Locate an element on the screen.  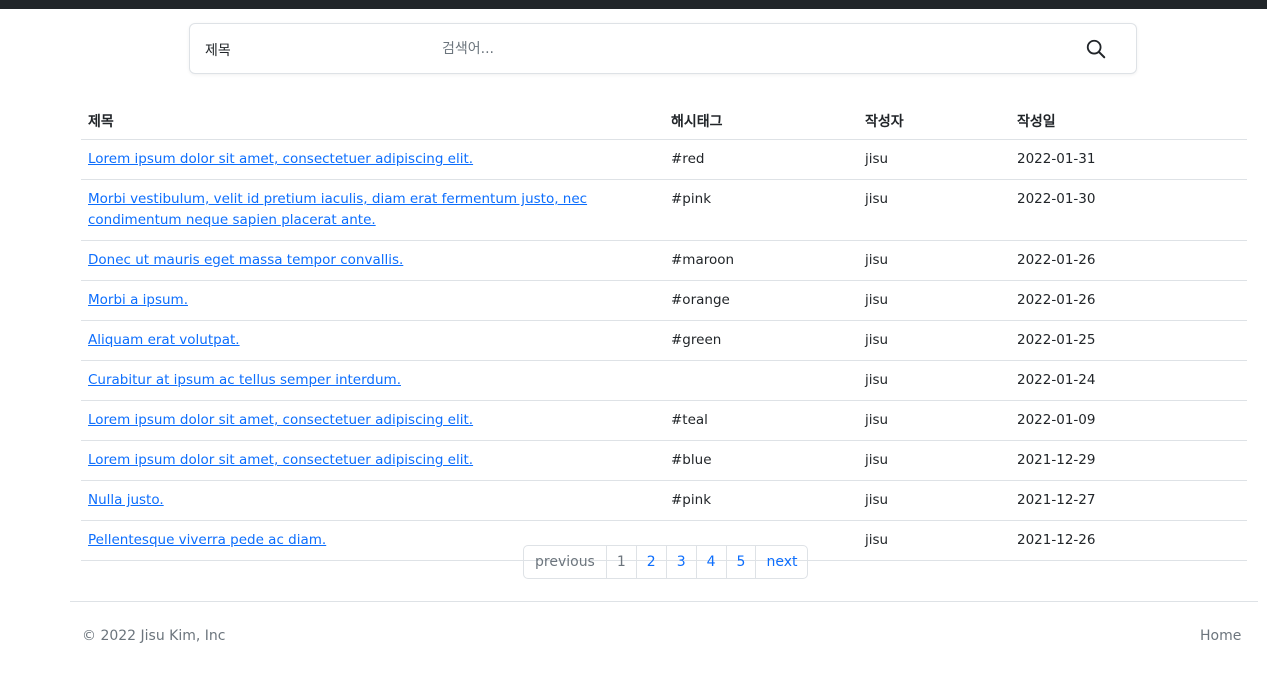
search-form: 제목 is located at coordinates (663, 48).